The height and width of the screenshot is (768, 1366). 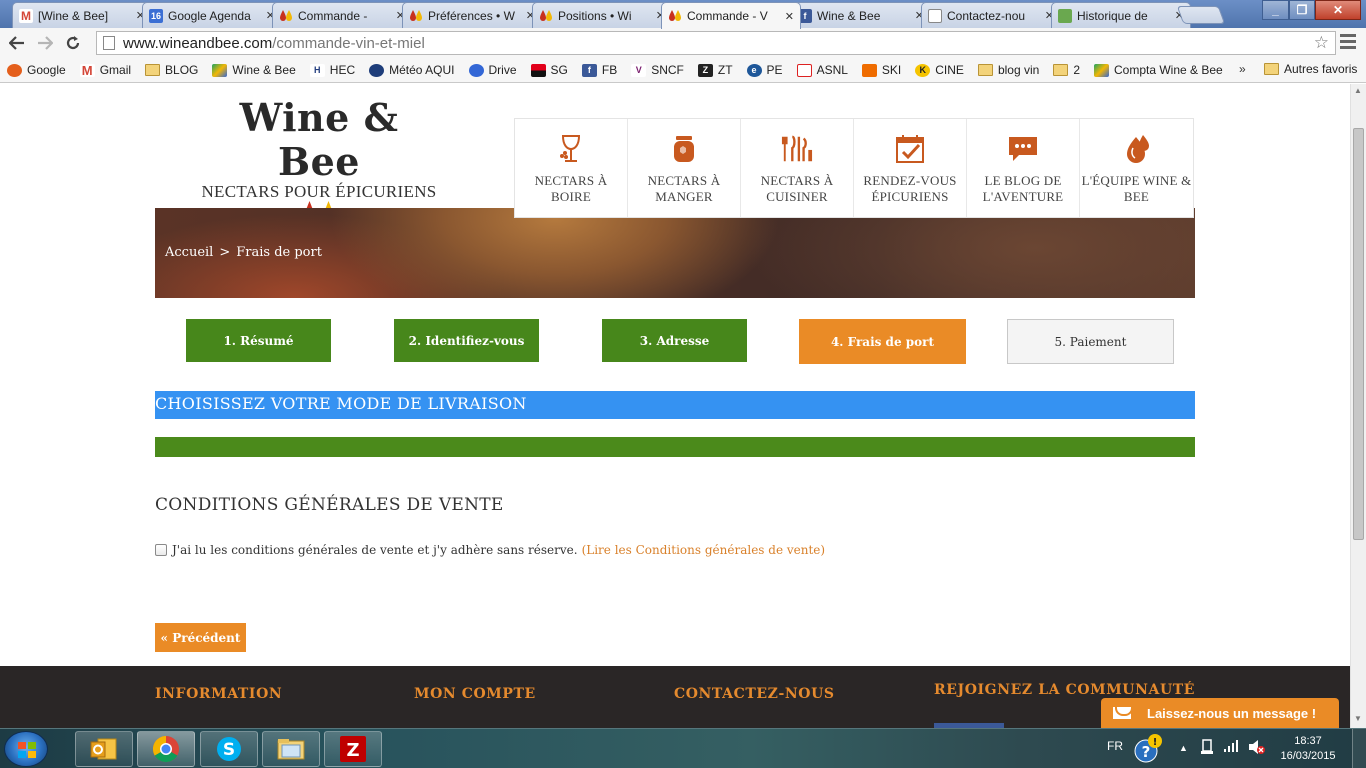 What do you see at coordinates (332, 70) in the screenshot?
I see `bookmark-hec: H HEC` at bounding box center [332, 70].